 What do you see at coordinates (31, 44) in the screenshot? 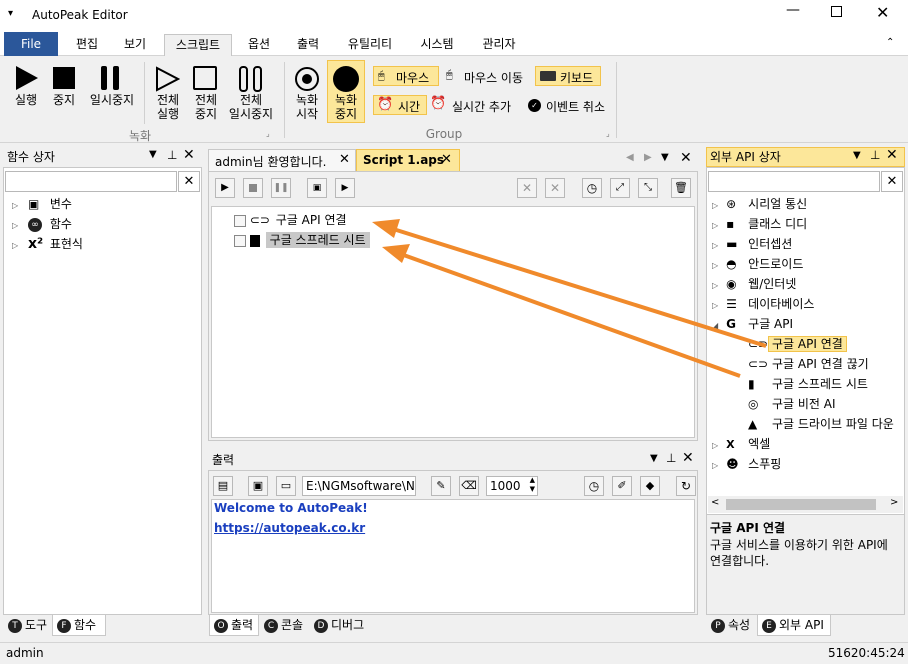
I see `file-menu-button: File` at bounding box center [31, 44].